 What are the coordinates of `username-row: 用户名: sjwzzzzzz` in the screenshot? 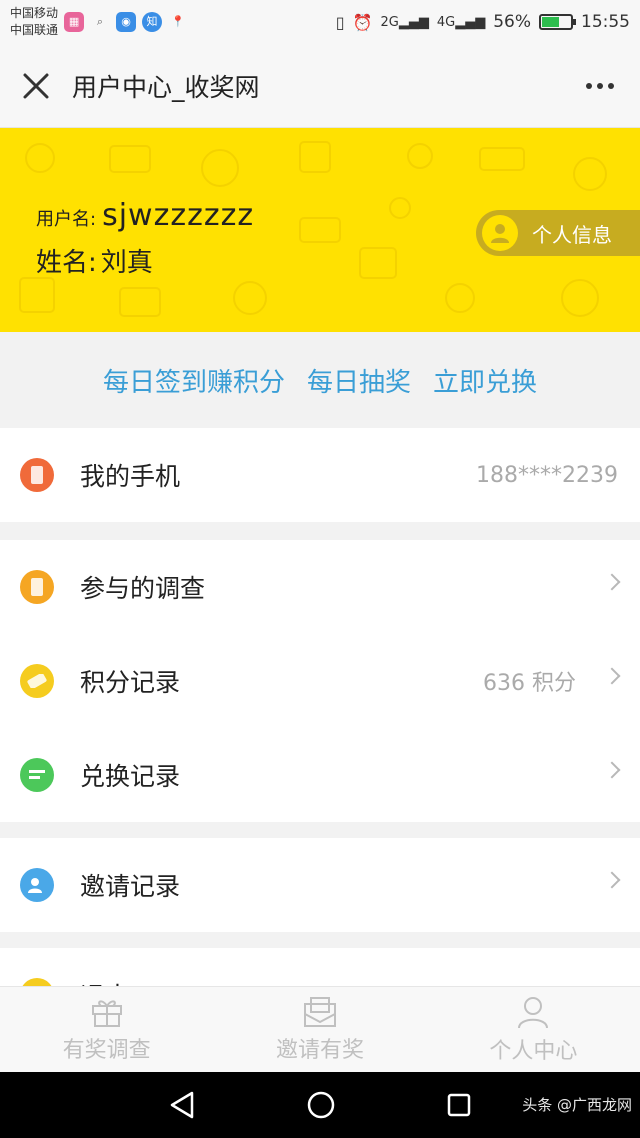 It's located at (145, 215).